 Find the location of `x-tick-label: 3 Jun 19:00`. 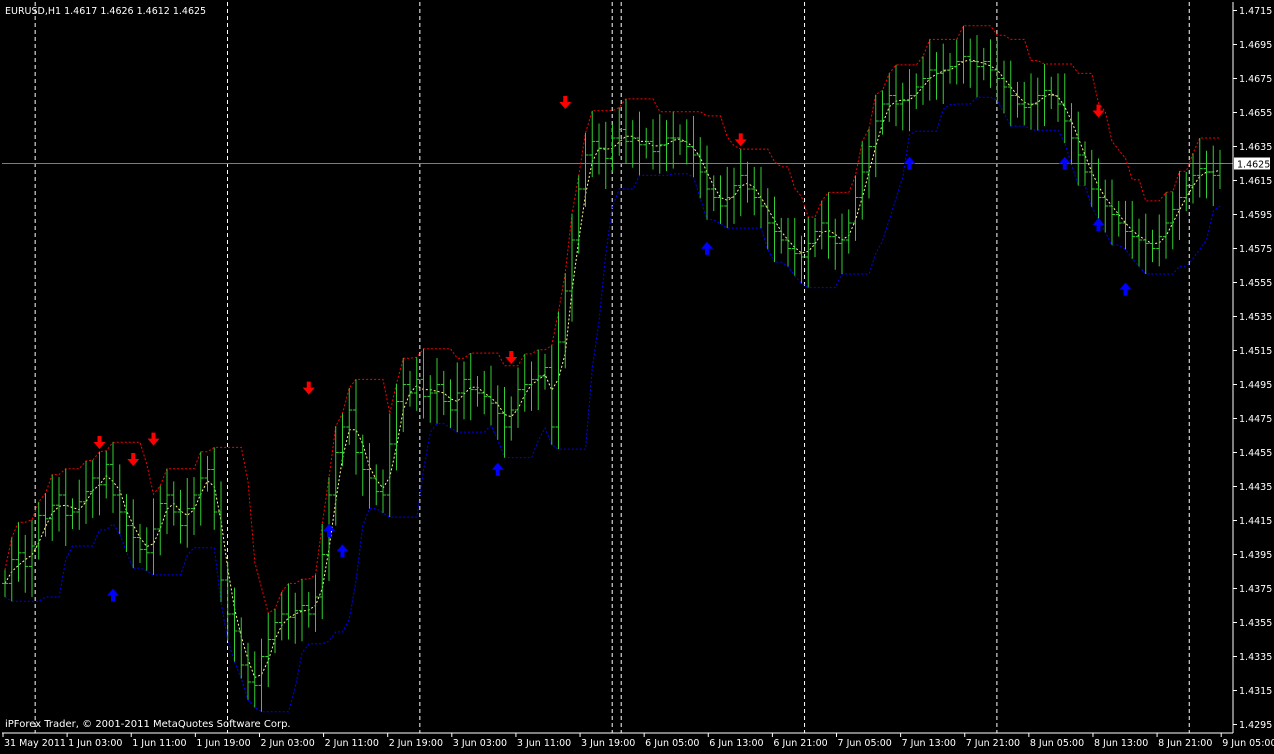

x-tick-label: 3 Jun 19:00 is located at coordinates (608, 743).